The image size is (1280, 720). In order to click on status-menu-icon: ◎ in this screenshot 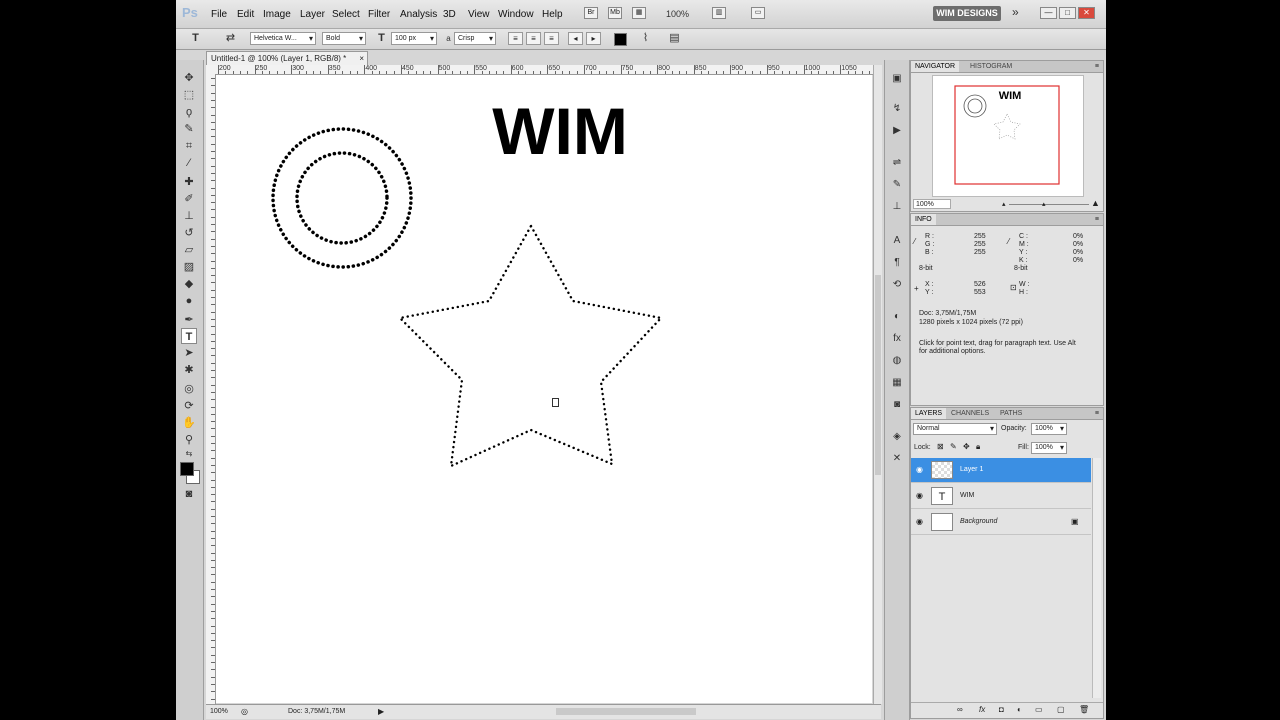, I will do `click(244, 711)`.